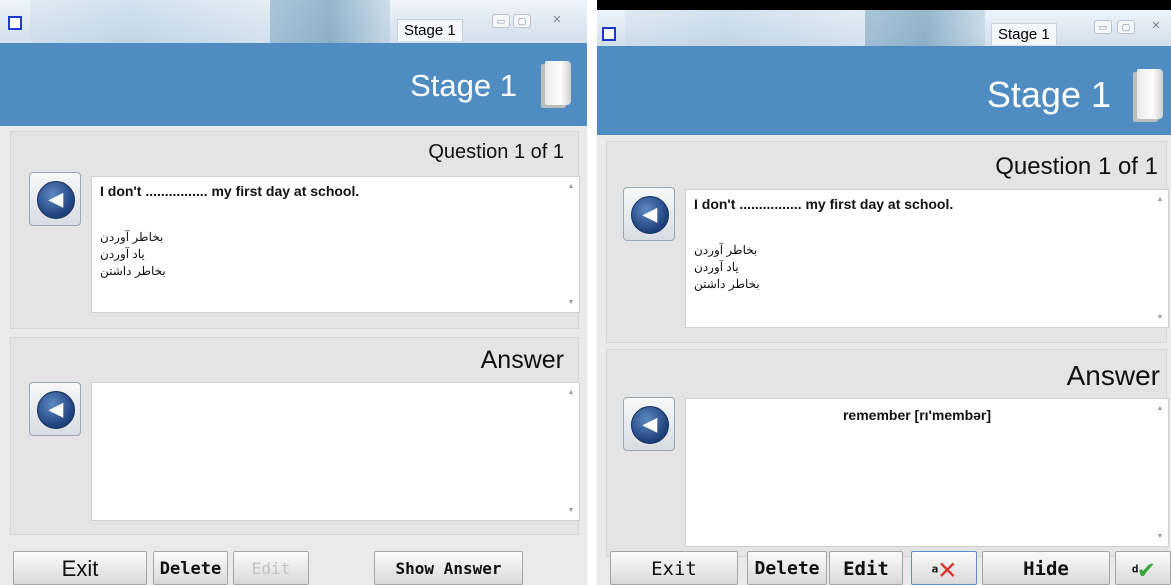 The height and width of the screenshot is (585, 1171). I want to click on answer-textbox: remember [rı'membər] ▲ ▼, so click(927, 472).